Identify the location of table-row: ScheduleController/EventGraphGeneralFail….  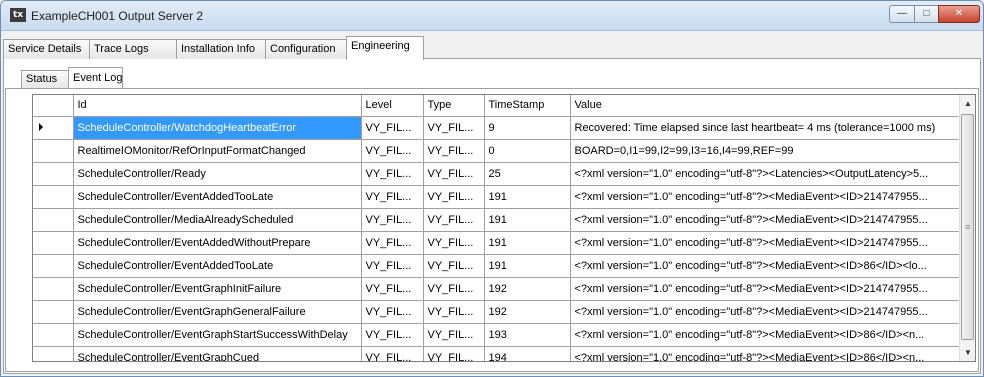
(496, 312).